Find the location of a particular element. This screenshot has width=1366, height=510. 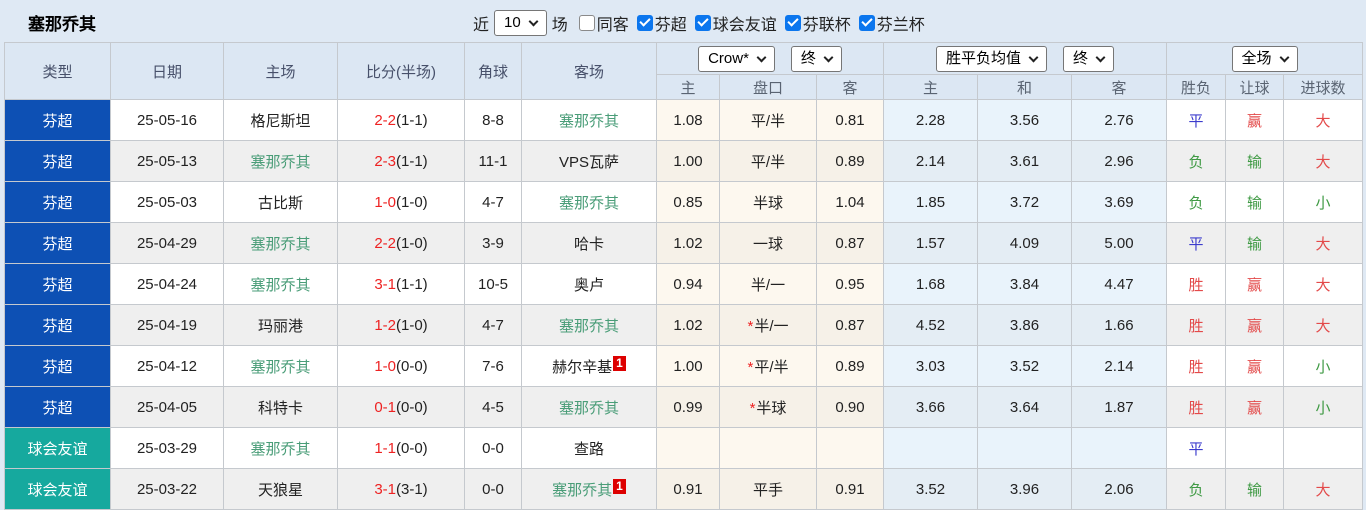

avg-draw-odds-cell: 3.61 is located at coordinates (1025, 161).